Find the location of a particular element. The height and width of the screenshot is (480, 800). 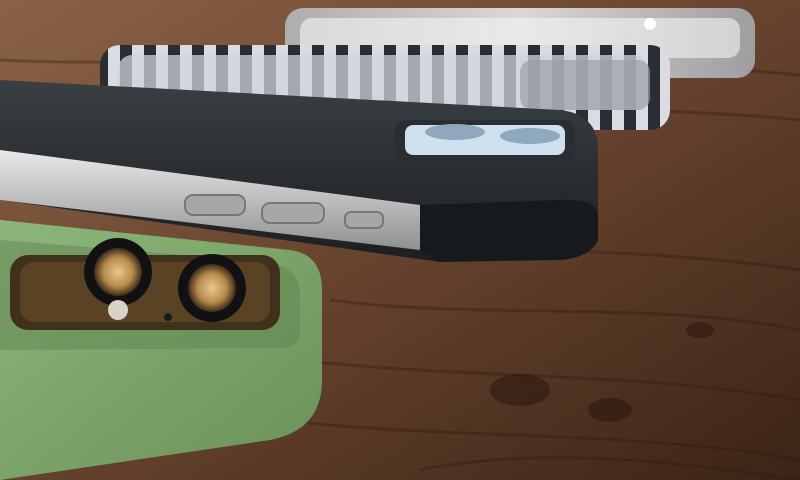

flash-icon is located at coordinates (118, 310).